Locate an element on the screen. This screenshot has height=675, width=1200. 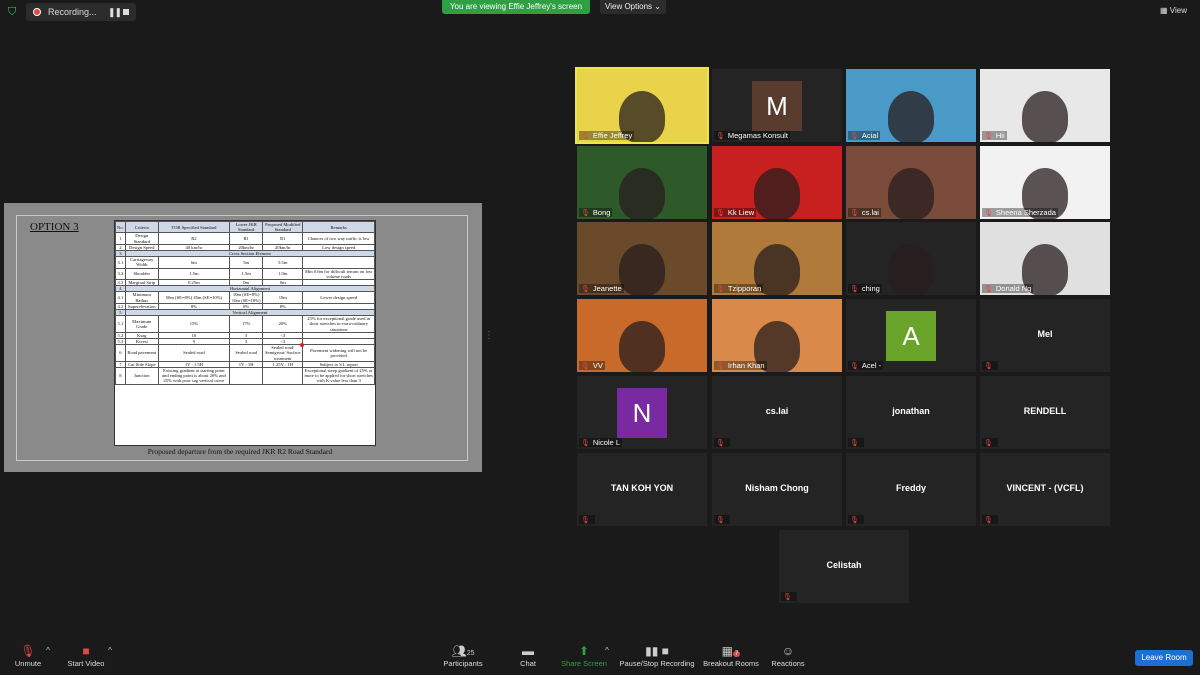
participant-tile: 🎙︎ cs.lai is located at coordinates (911, 182).